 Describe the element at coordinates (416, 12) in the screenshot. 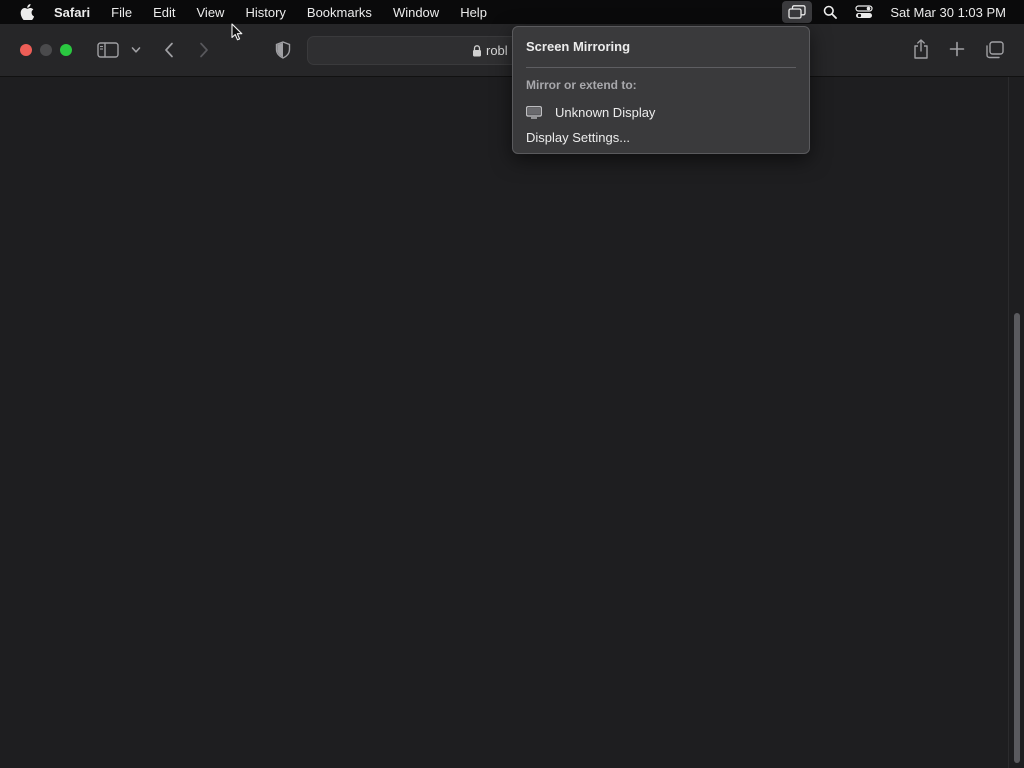

I see `menu-window: Window` at that location.